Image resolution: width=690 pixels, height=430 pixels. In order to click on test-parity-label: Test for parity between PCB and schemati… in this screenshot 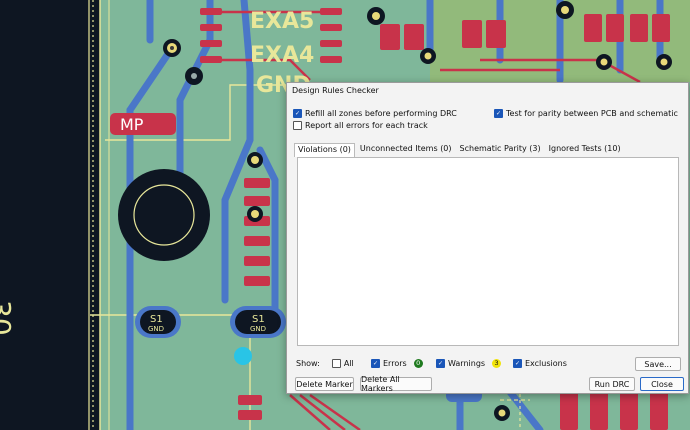, I will do `click(592, 113)`.